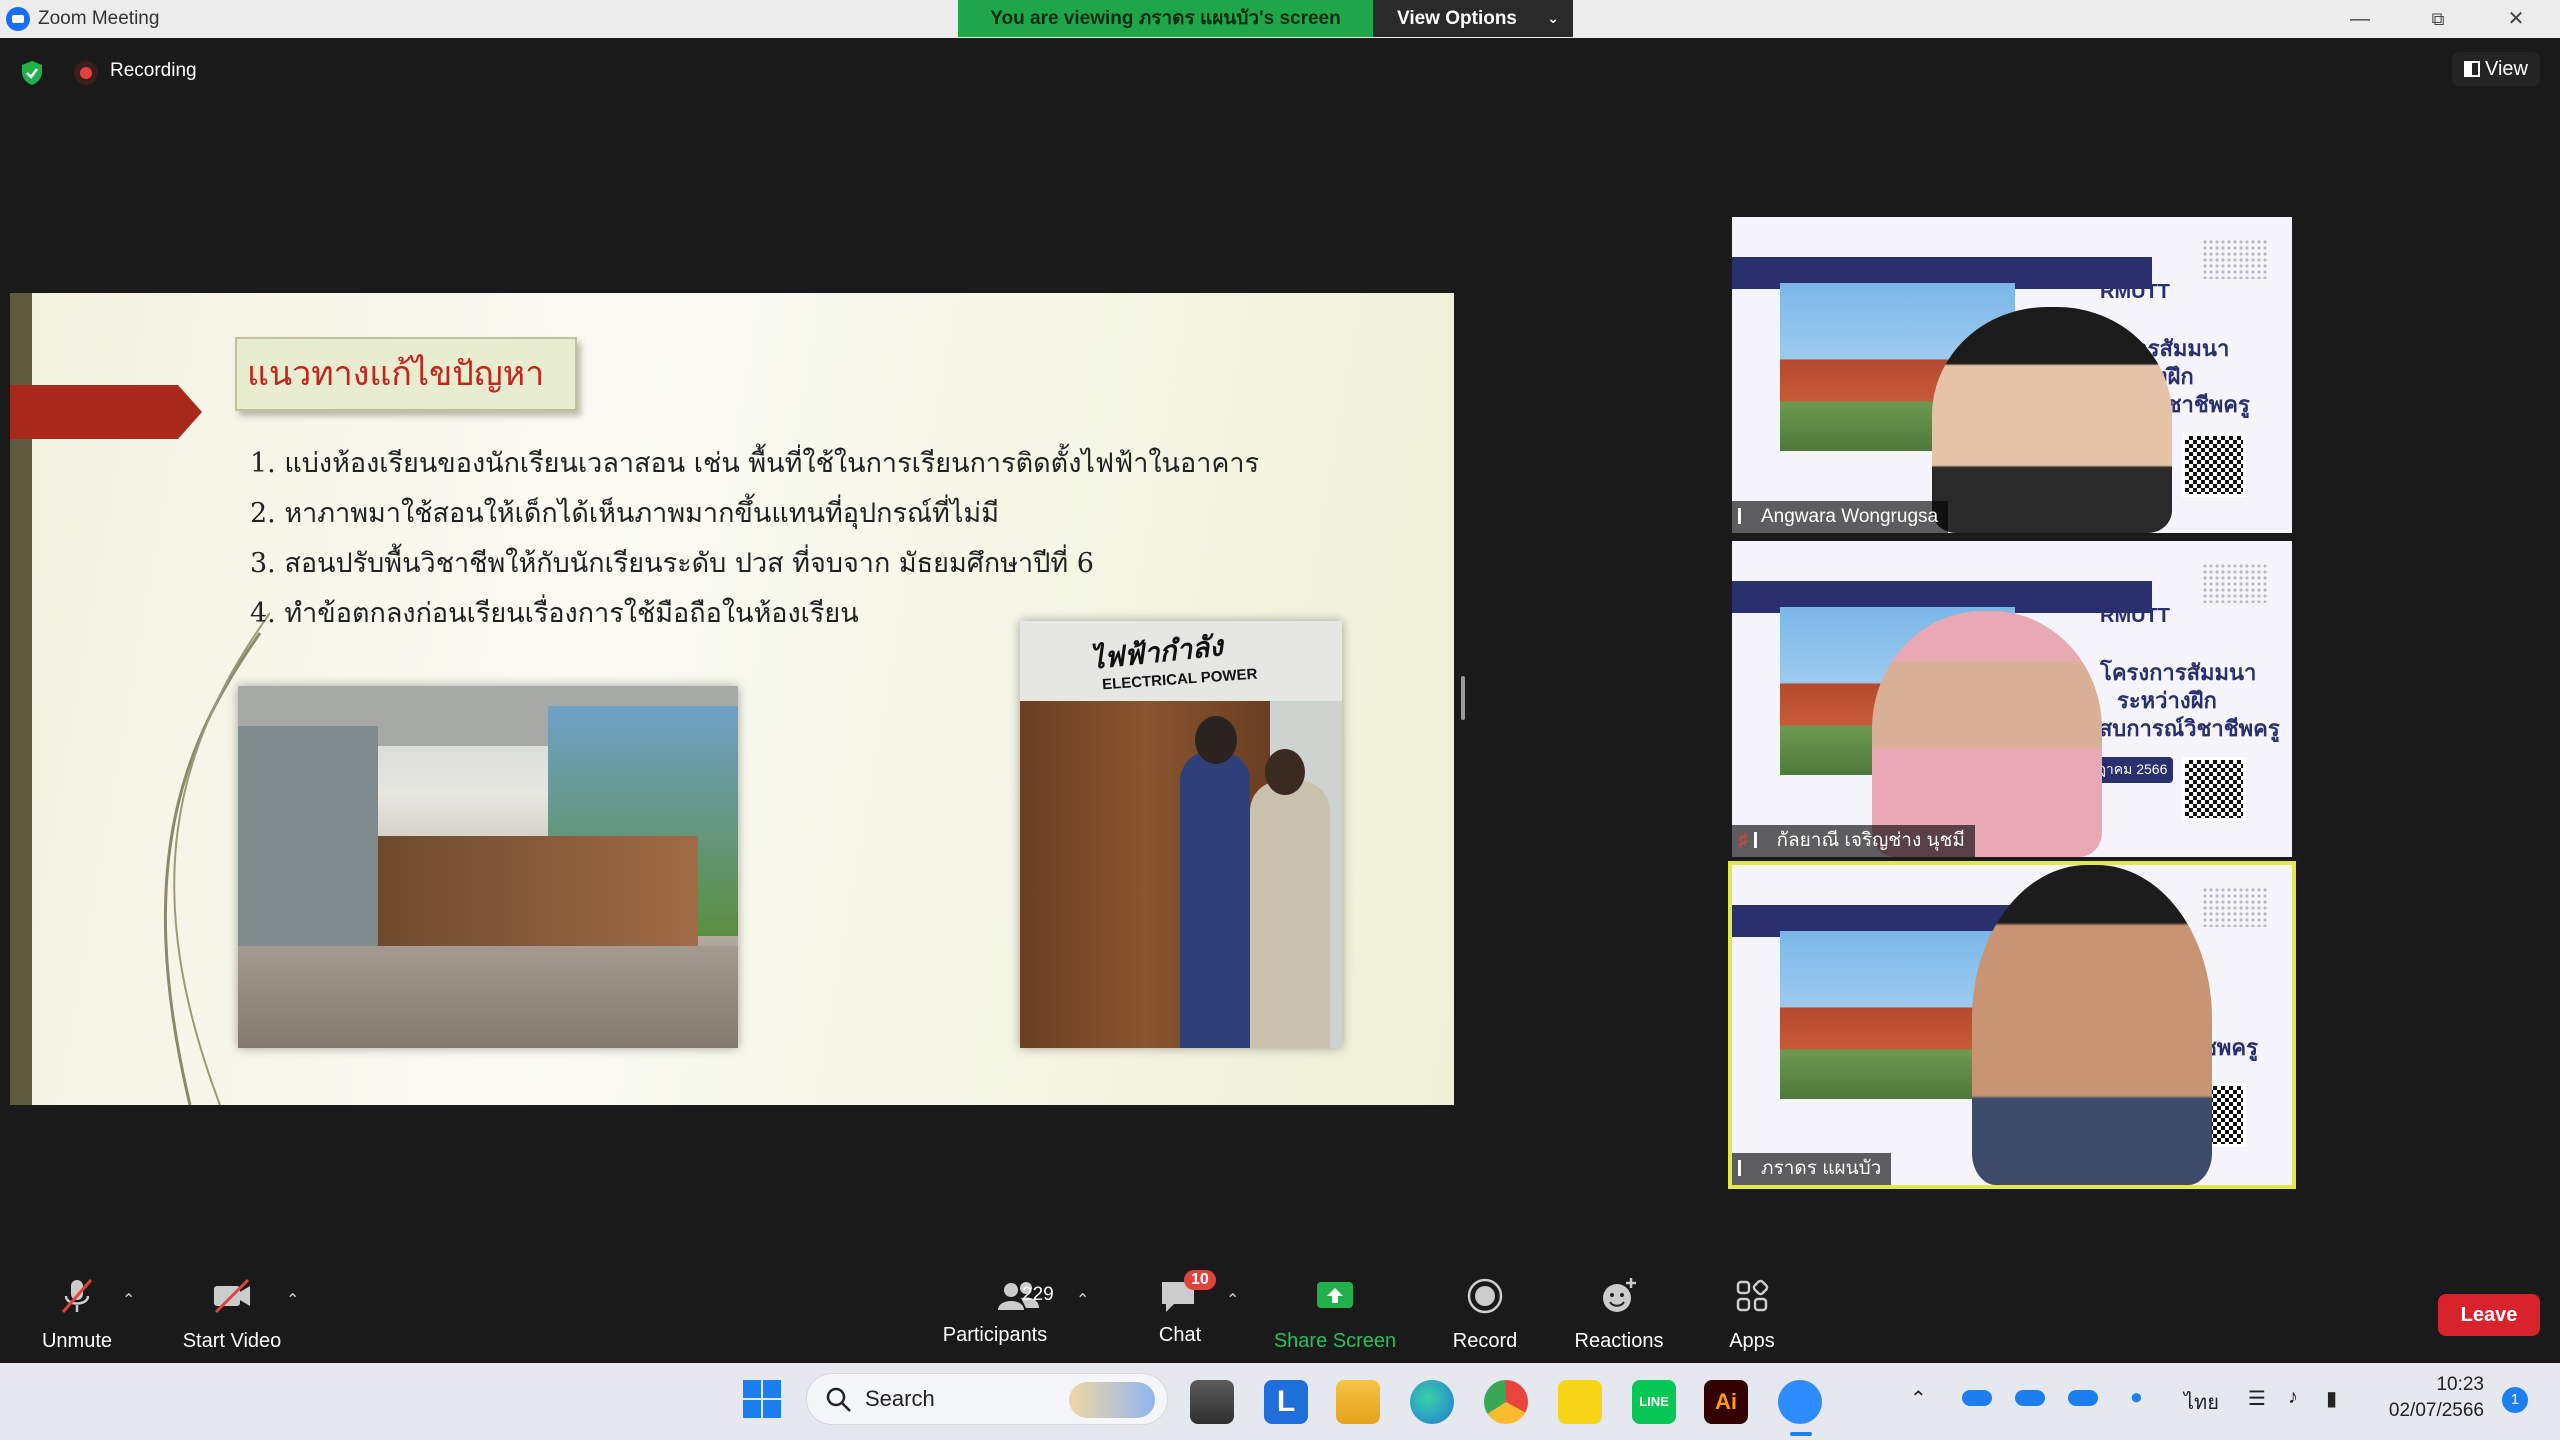 The height and width of the screenshot is (1440, 2560). Describe the element at coordinates (1870, 840) in the screenshot. I see `participant-name: กัลยาณี เจริญช่าง นุชมี` at that location.